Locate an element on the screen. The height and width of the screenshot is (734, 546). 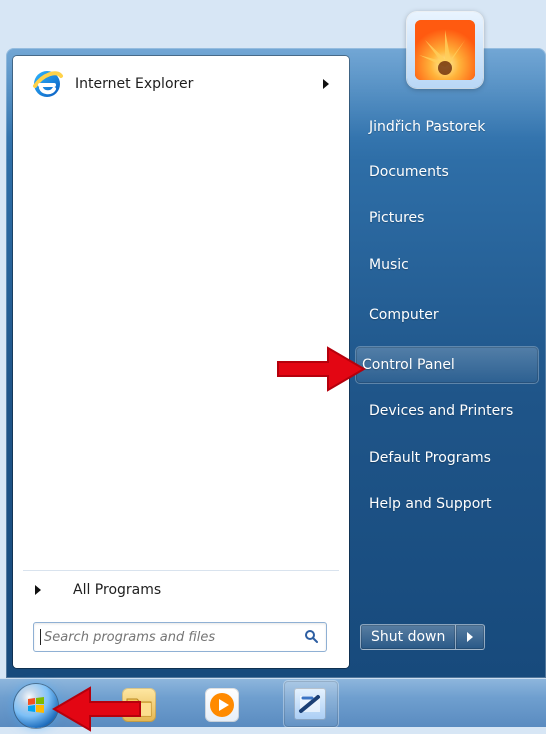
shutdown-options-button is located at coordinates (471, 637).